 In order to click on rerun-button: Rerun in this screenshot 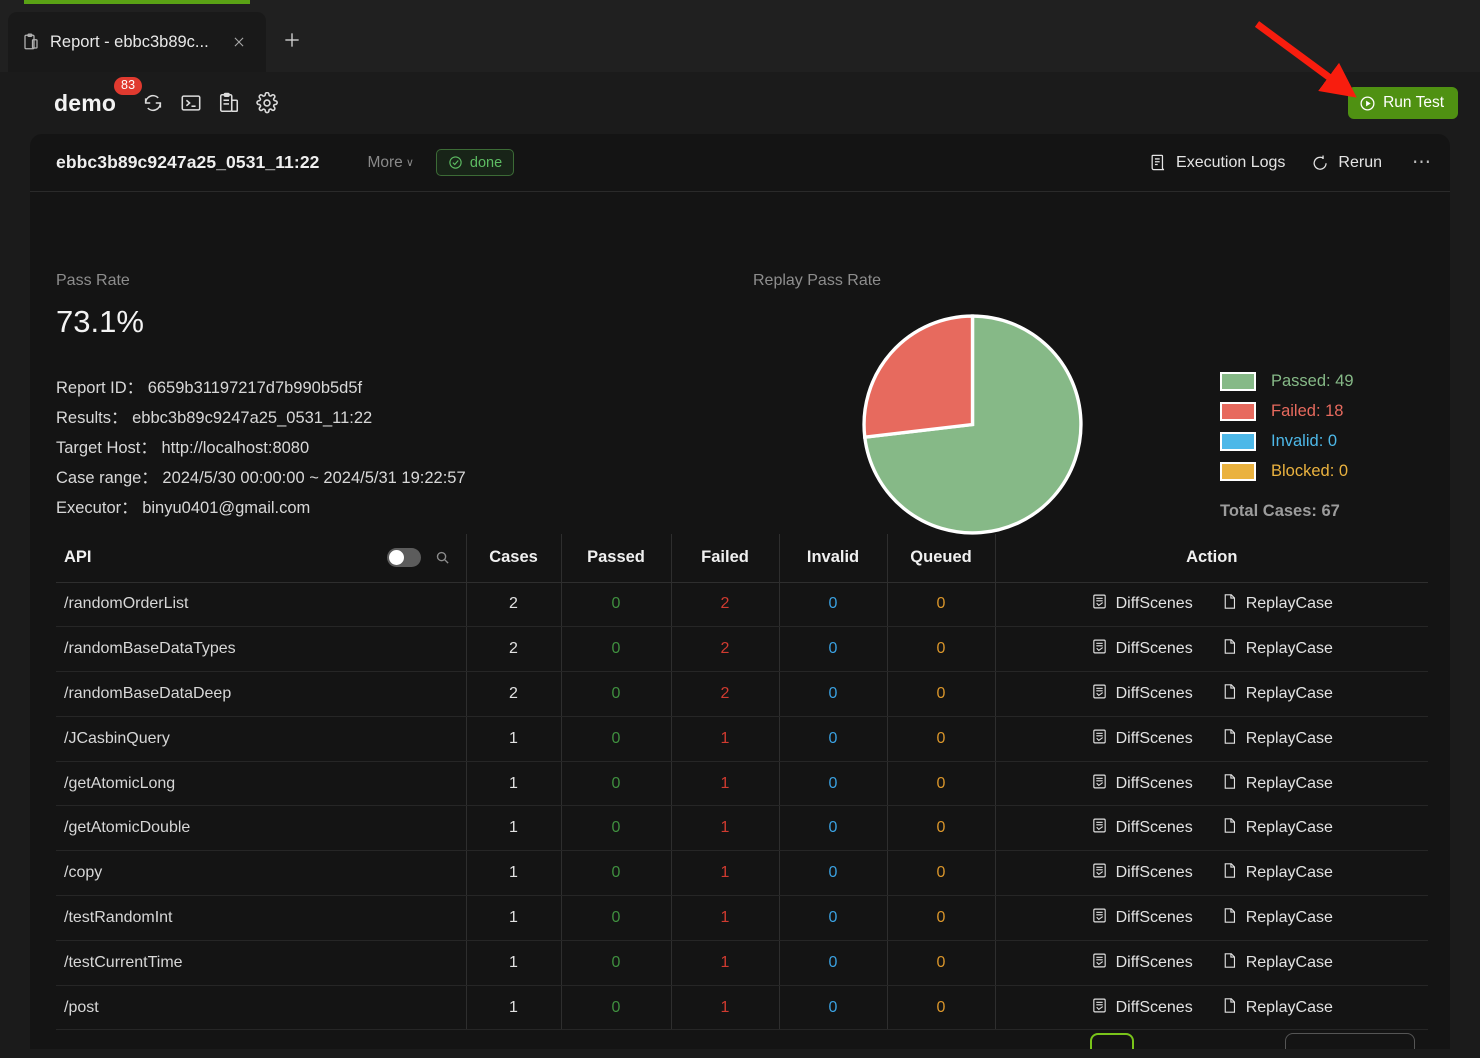, I will do `click(1346, 162)`.